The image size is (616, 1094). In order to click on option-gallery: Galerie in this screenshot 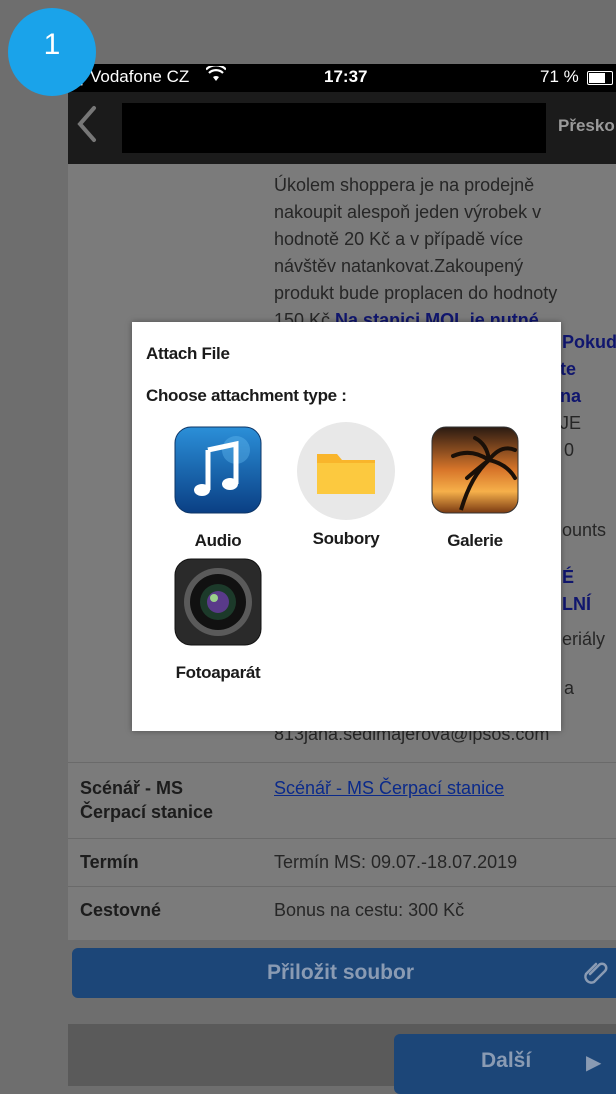, I will do `click(475, 488)`.